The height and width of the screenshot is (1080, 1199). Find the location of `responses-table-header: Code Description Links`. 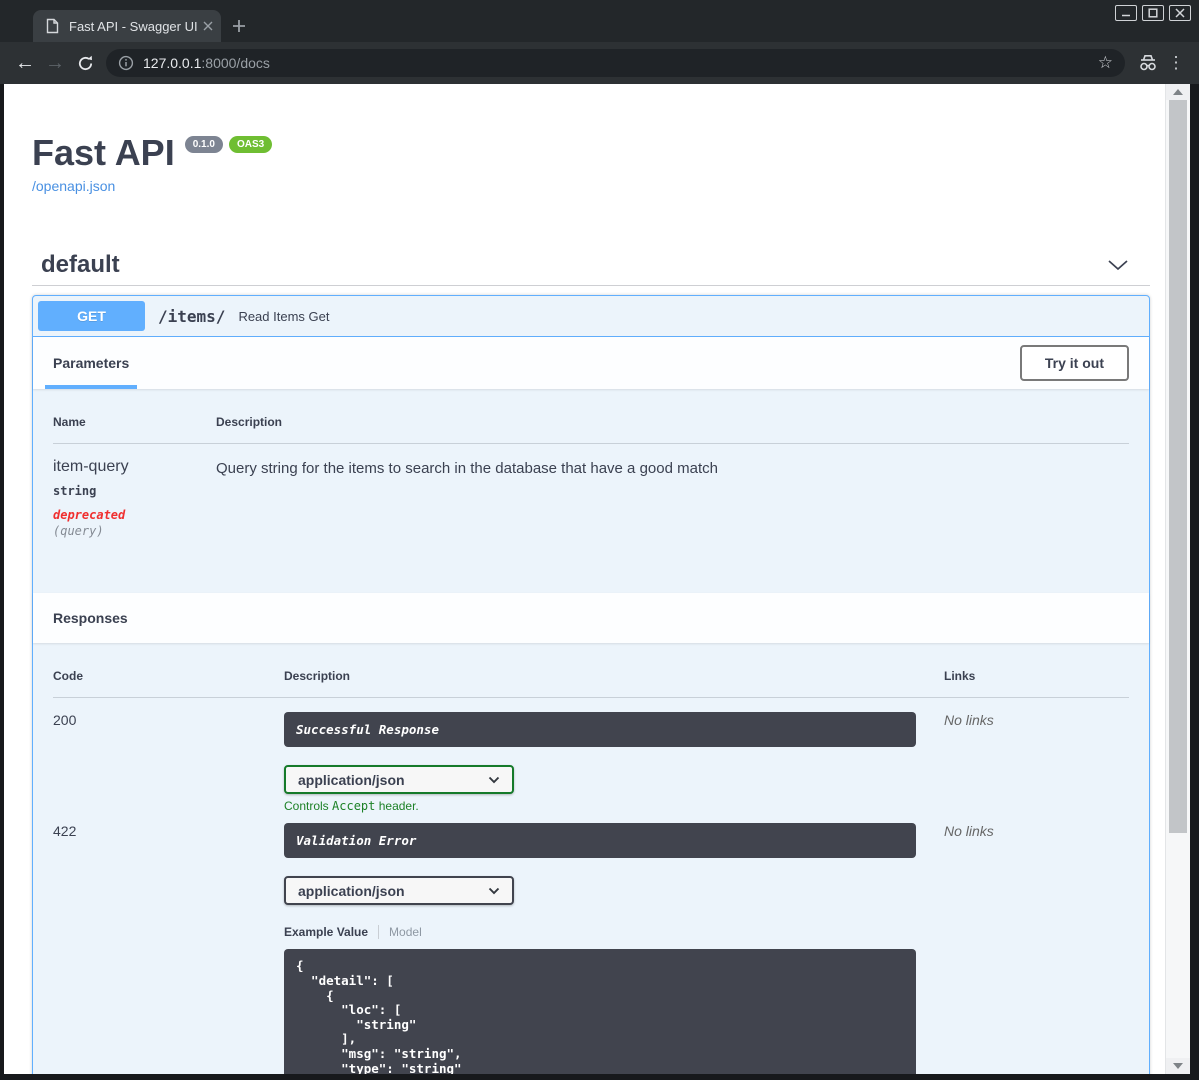

responses-table-header: Code Description Links is located at coordinates (591, 684).